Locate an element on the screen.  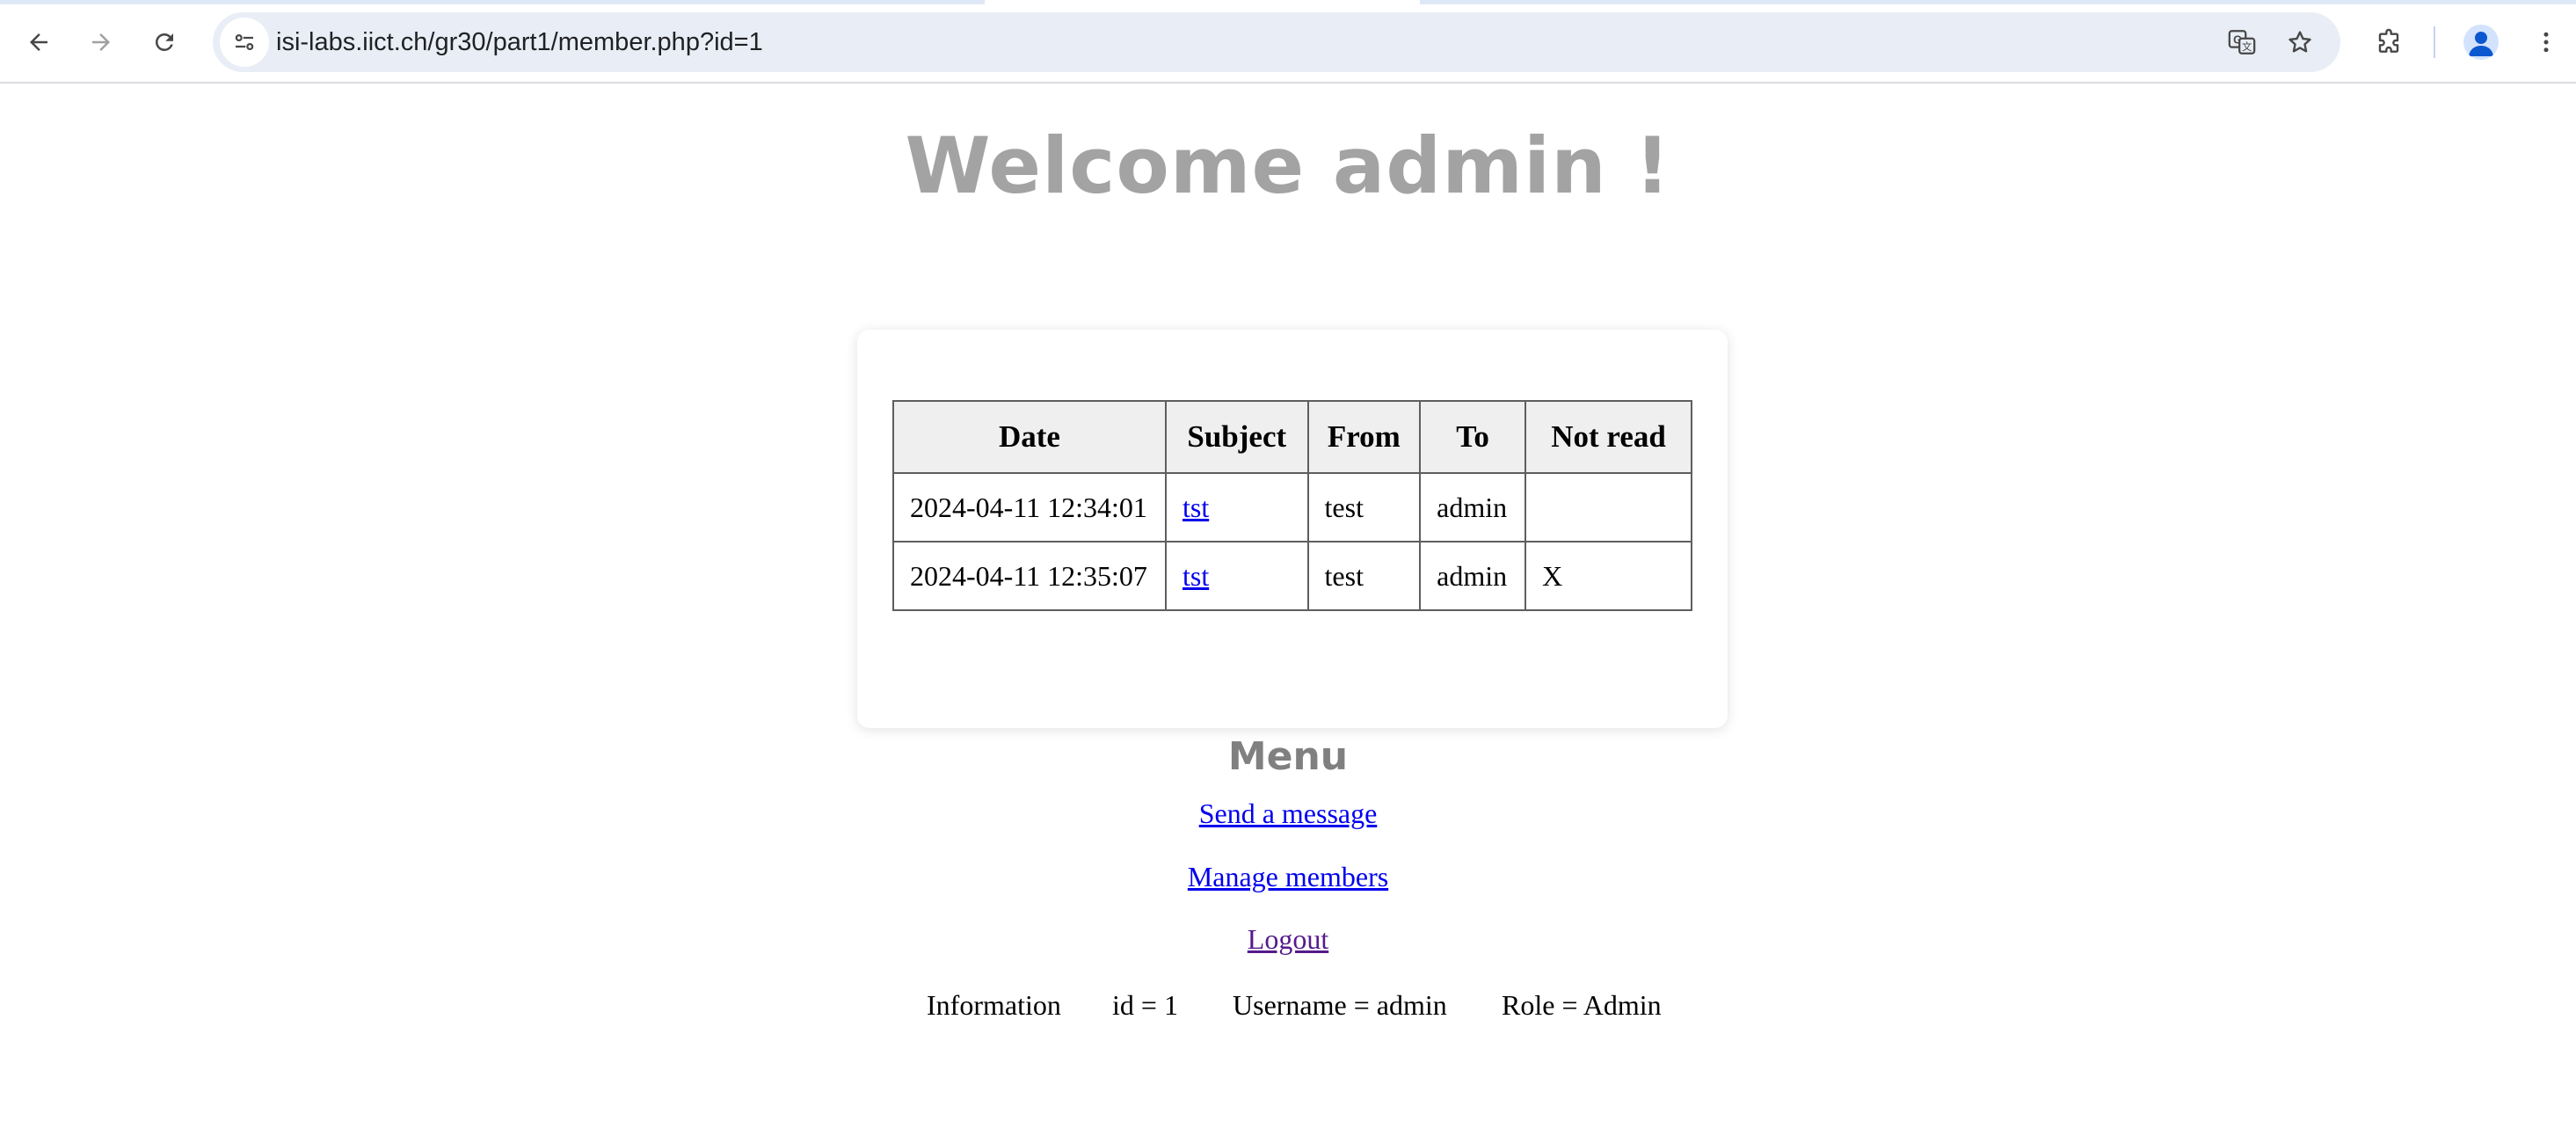
svg-text: 文 is located at coordinates (2247, 46).